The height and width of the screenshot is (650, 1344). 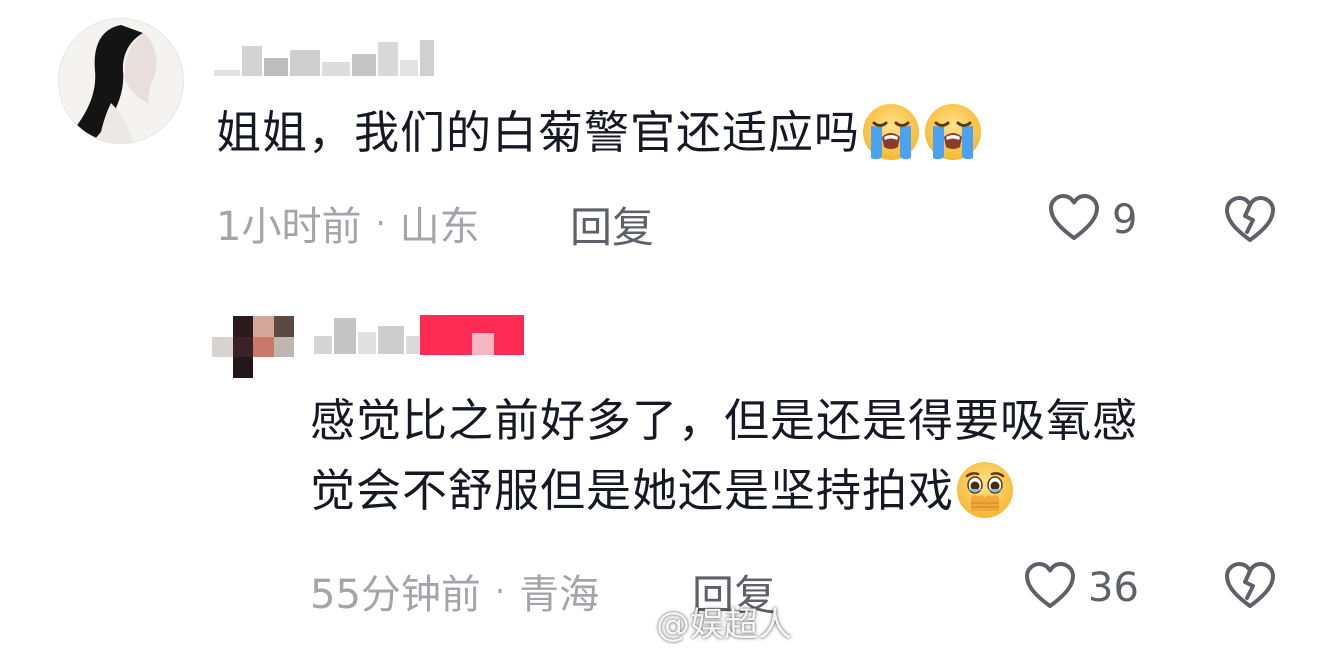 What do you see at coordinates (121, 81) in the screenshot?
I see `commenter-avatar` at bounding box center [121, 81].